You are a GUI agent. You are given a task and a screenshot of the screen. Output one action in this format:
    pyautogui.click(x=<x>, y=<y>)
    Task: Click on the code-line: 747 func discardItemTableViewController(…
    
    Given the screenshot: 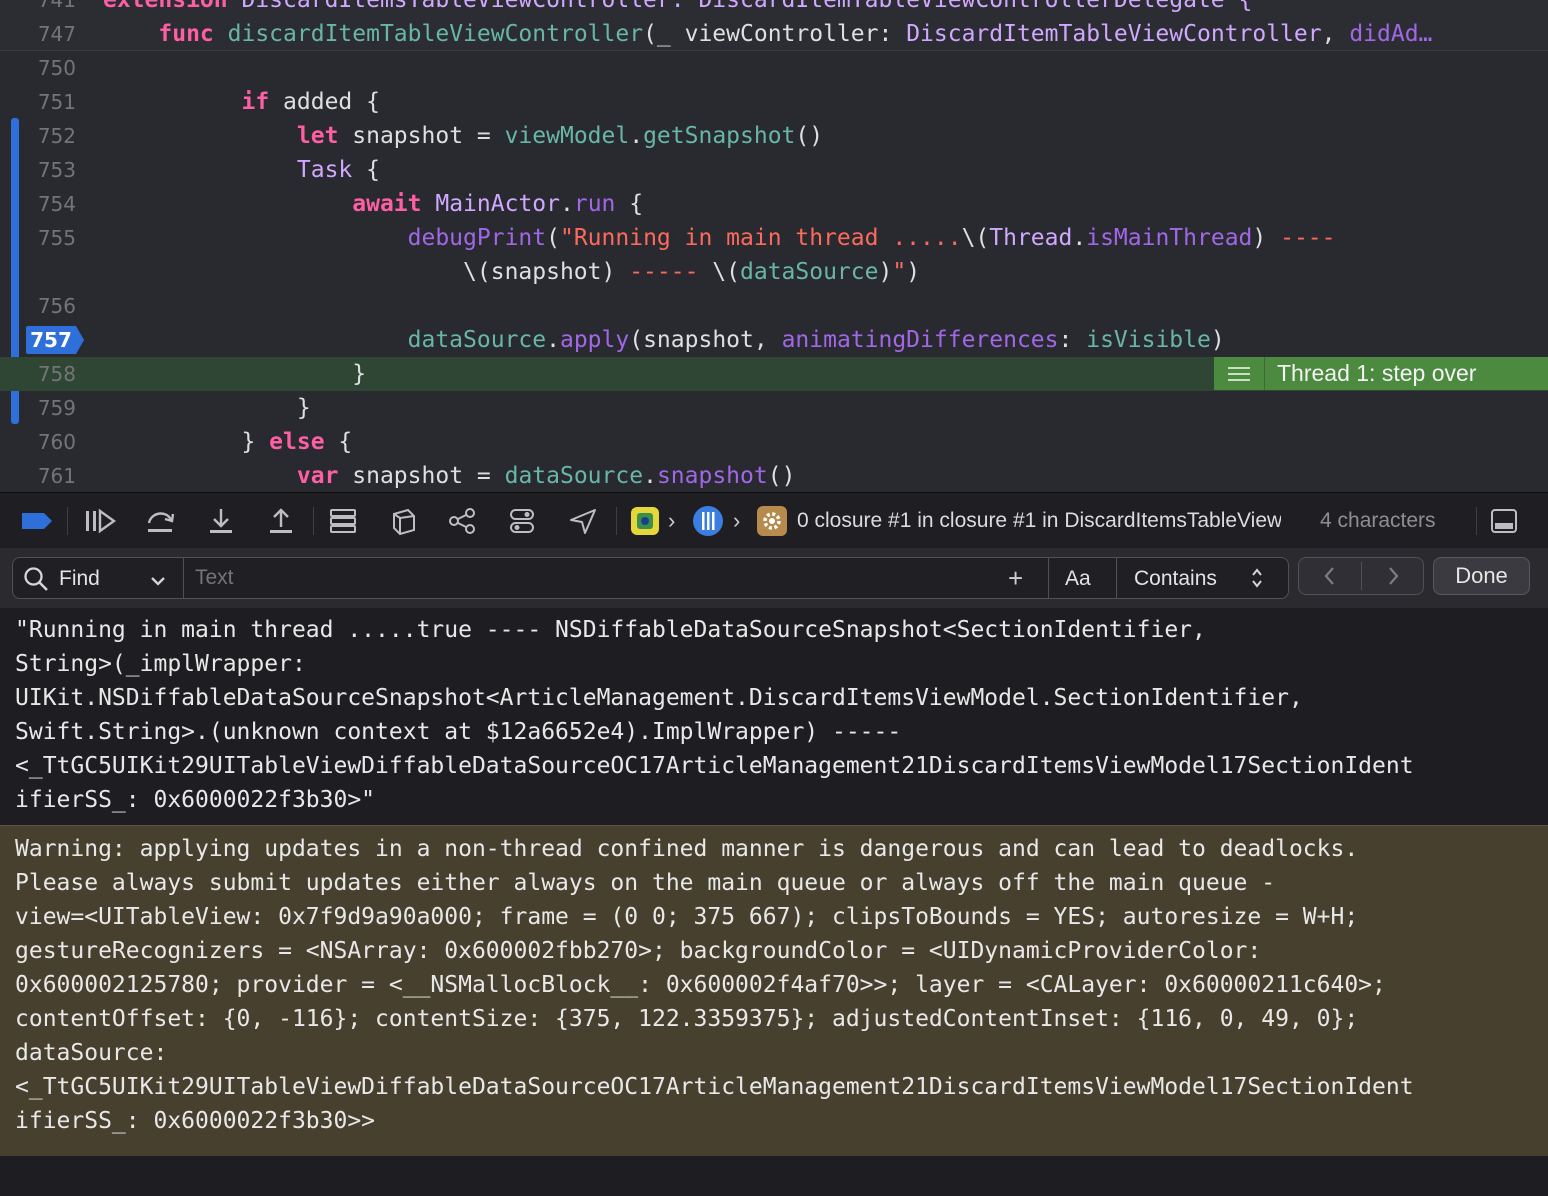 What is the action you would take?
    pyautogui.click(x=774, y=34)
    